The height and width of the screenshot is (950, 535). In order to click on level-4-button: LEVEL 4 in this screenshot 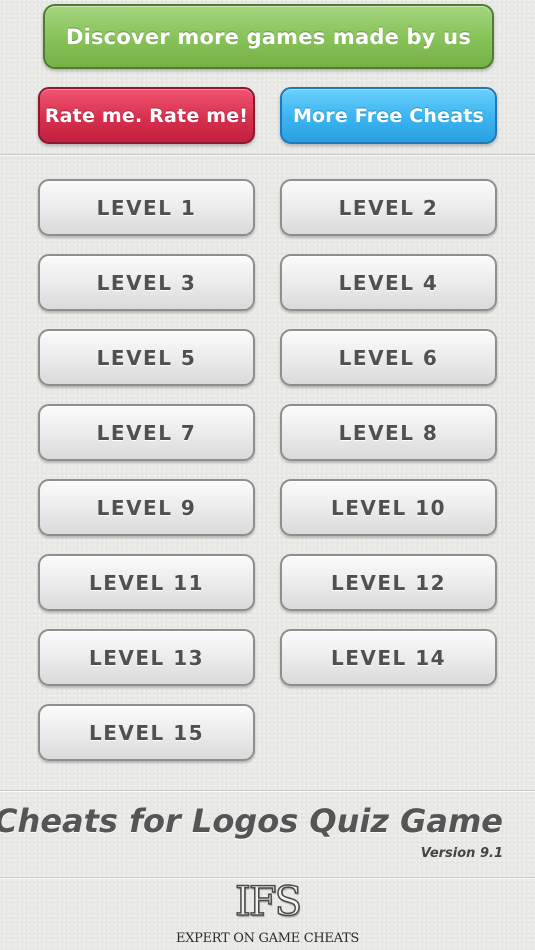, I will do `click(388, 282)`.